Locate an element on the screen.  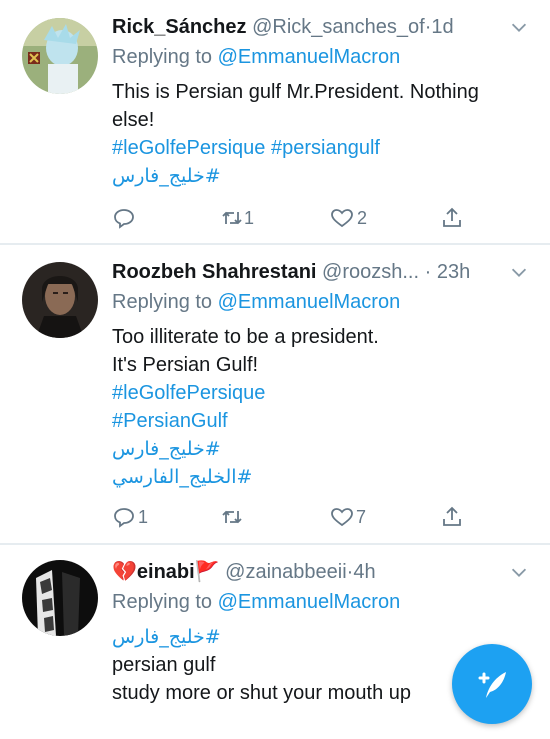
flag-emoji: 🚩 is located at coordinates (207, 572).